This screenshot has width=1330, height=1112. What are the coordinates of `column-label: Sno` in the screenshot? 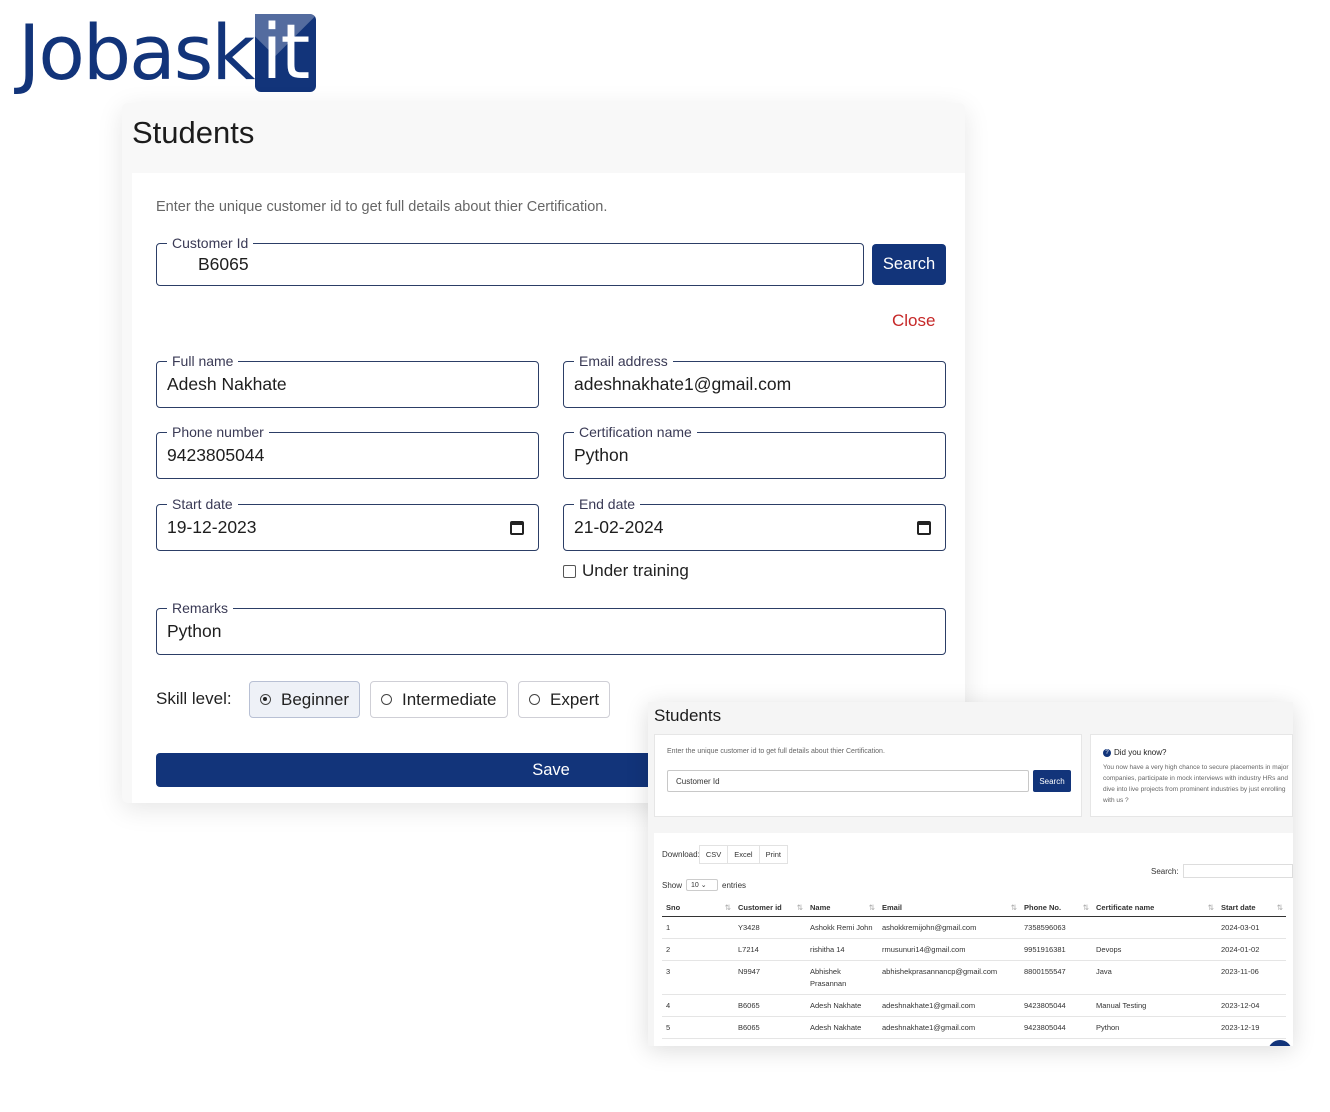 It's located at (673, 907).